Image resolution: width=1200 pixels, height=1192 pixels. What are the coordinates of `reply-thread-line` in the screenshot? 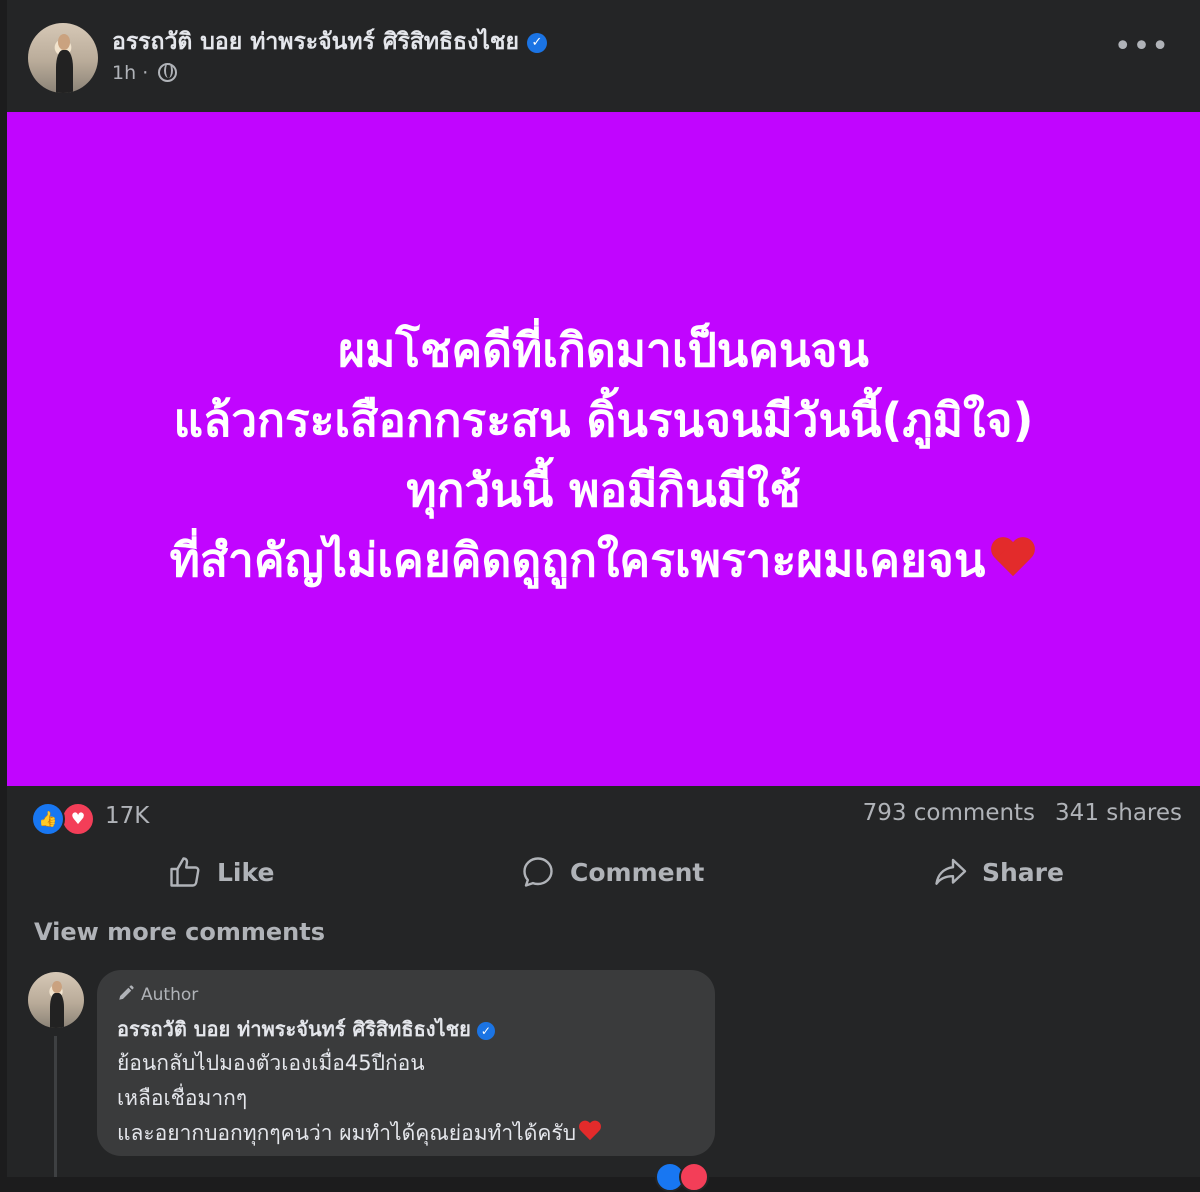 It's located at (55, 1106).